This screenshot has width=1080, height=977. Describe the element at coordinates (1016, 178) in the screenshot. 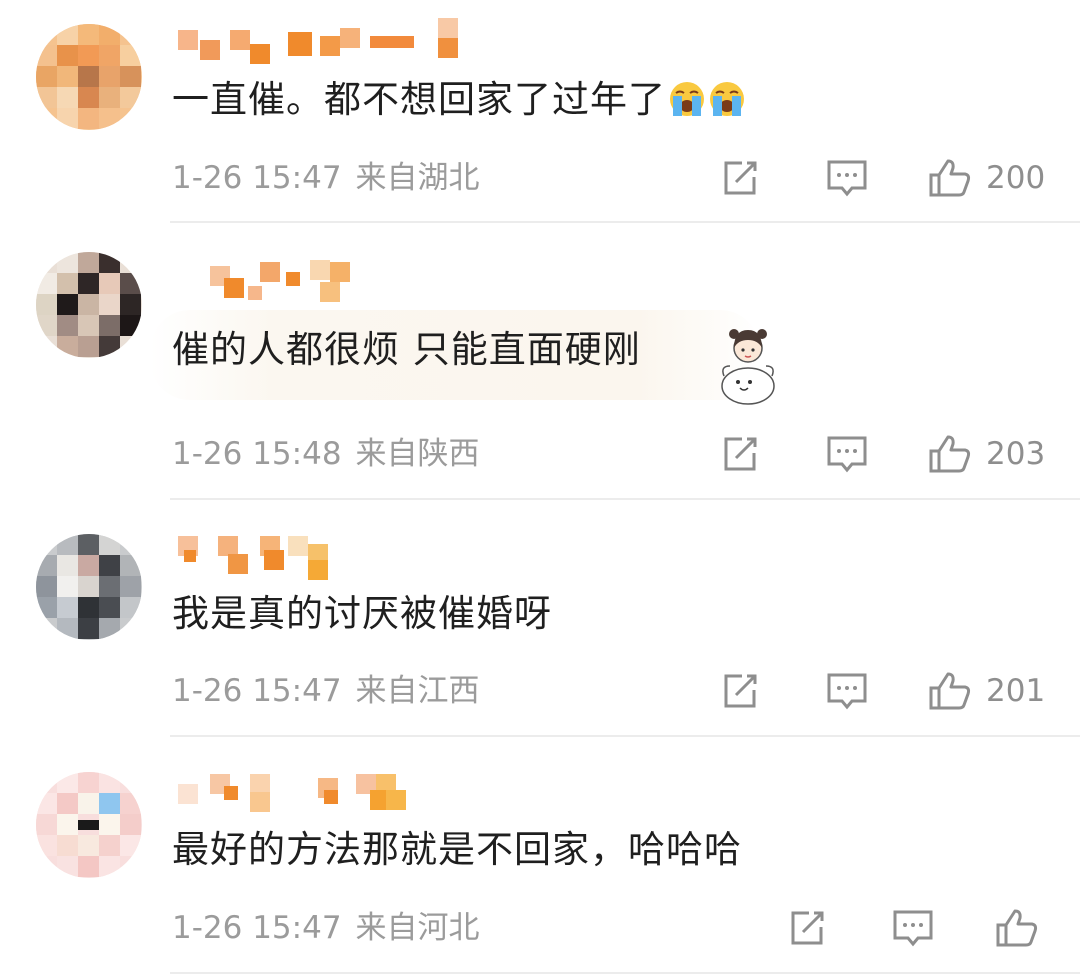

I see `like-count: 200` at that location.